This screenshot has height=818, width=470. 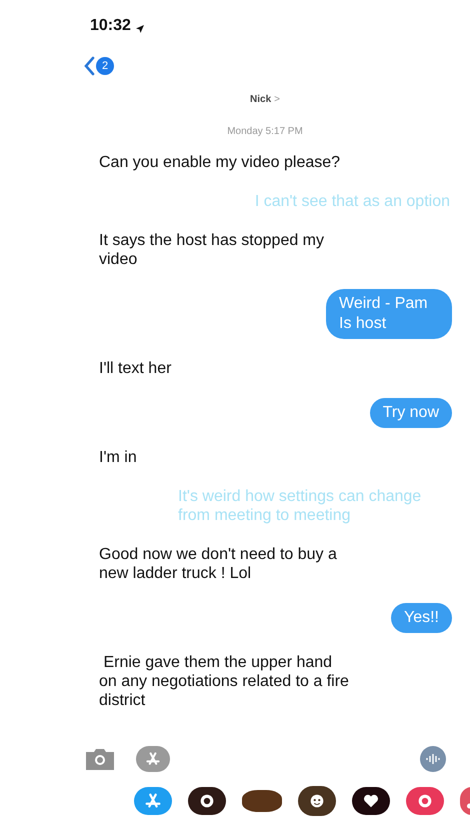 I want to click on message-text: It's weird how settings can change from meeting to meeting, so click(x=300, y=506).